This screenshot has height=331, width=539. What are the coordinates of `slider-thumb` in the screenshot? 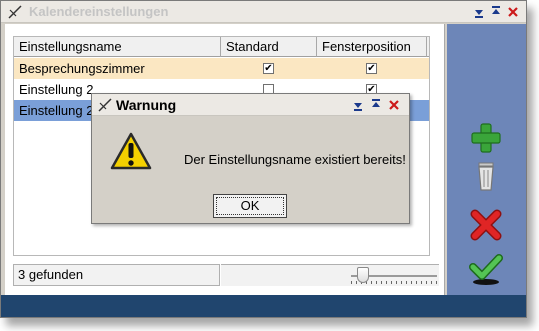 It's located at (363, 275).